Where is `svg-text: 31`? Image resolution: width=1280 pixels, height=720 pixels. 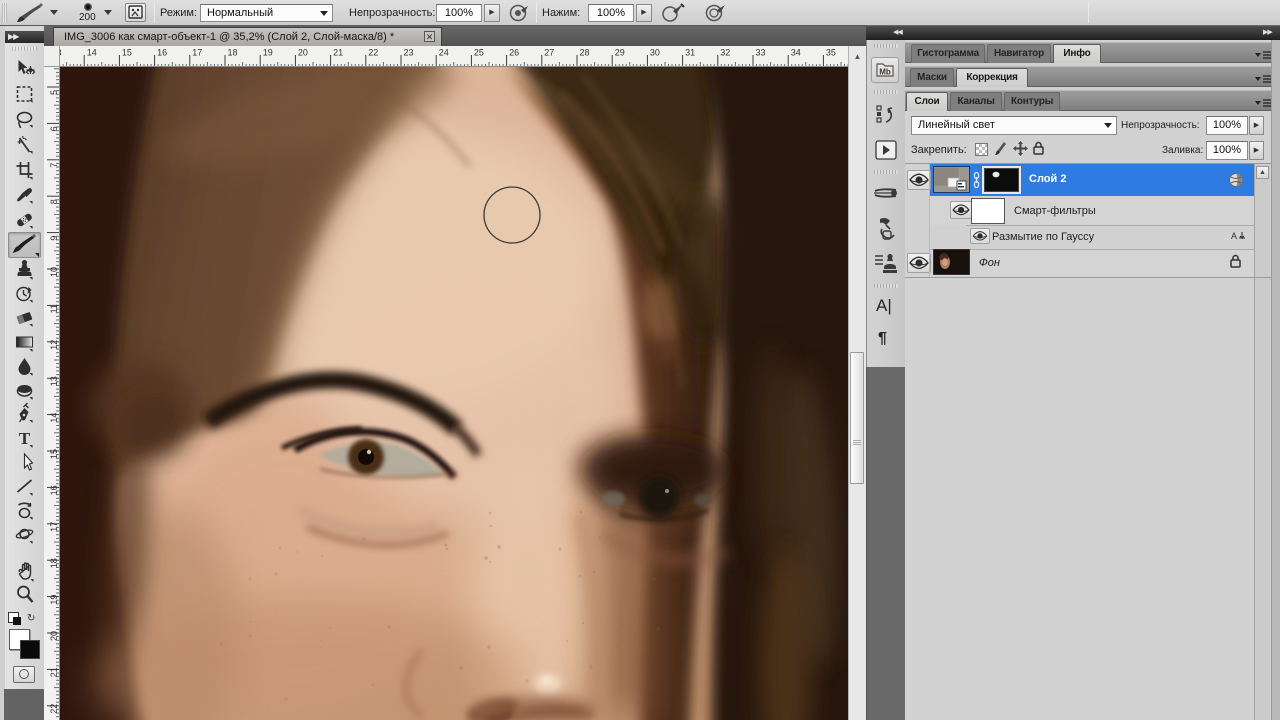 svg-text: 31 is located at coordinates (690, 53).